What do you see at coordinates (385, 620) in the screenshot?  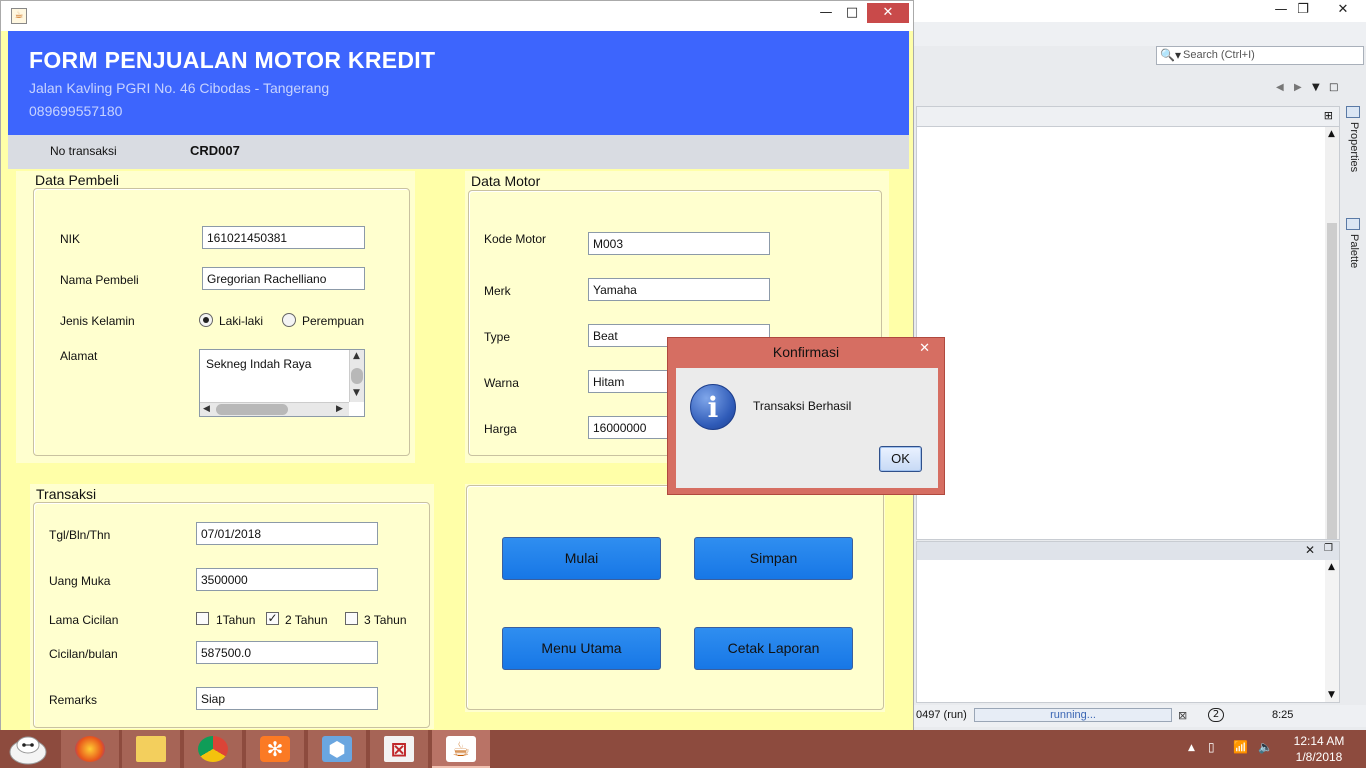 I see `period-3-year-label: 3 Tahun` at bounding box center [385, 620].